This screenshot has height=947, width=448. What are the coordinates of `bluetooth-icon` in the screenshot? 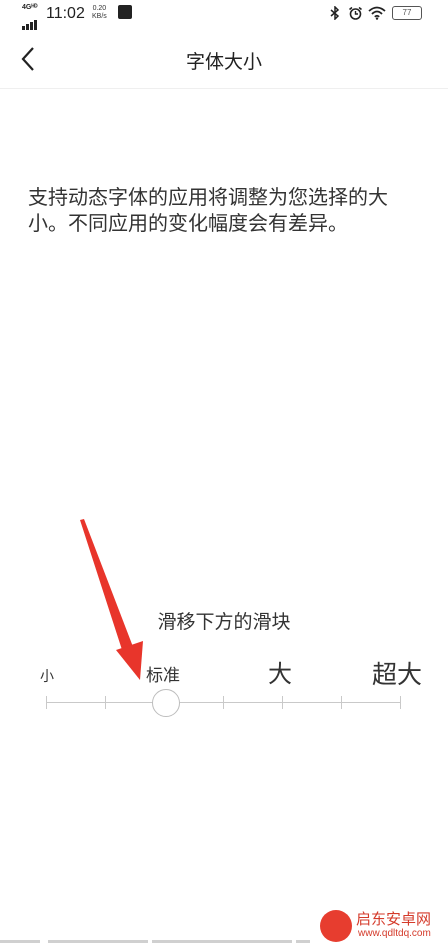 It's located at (335, 13).